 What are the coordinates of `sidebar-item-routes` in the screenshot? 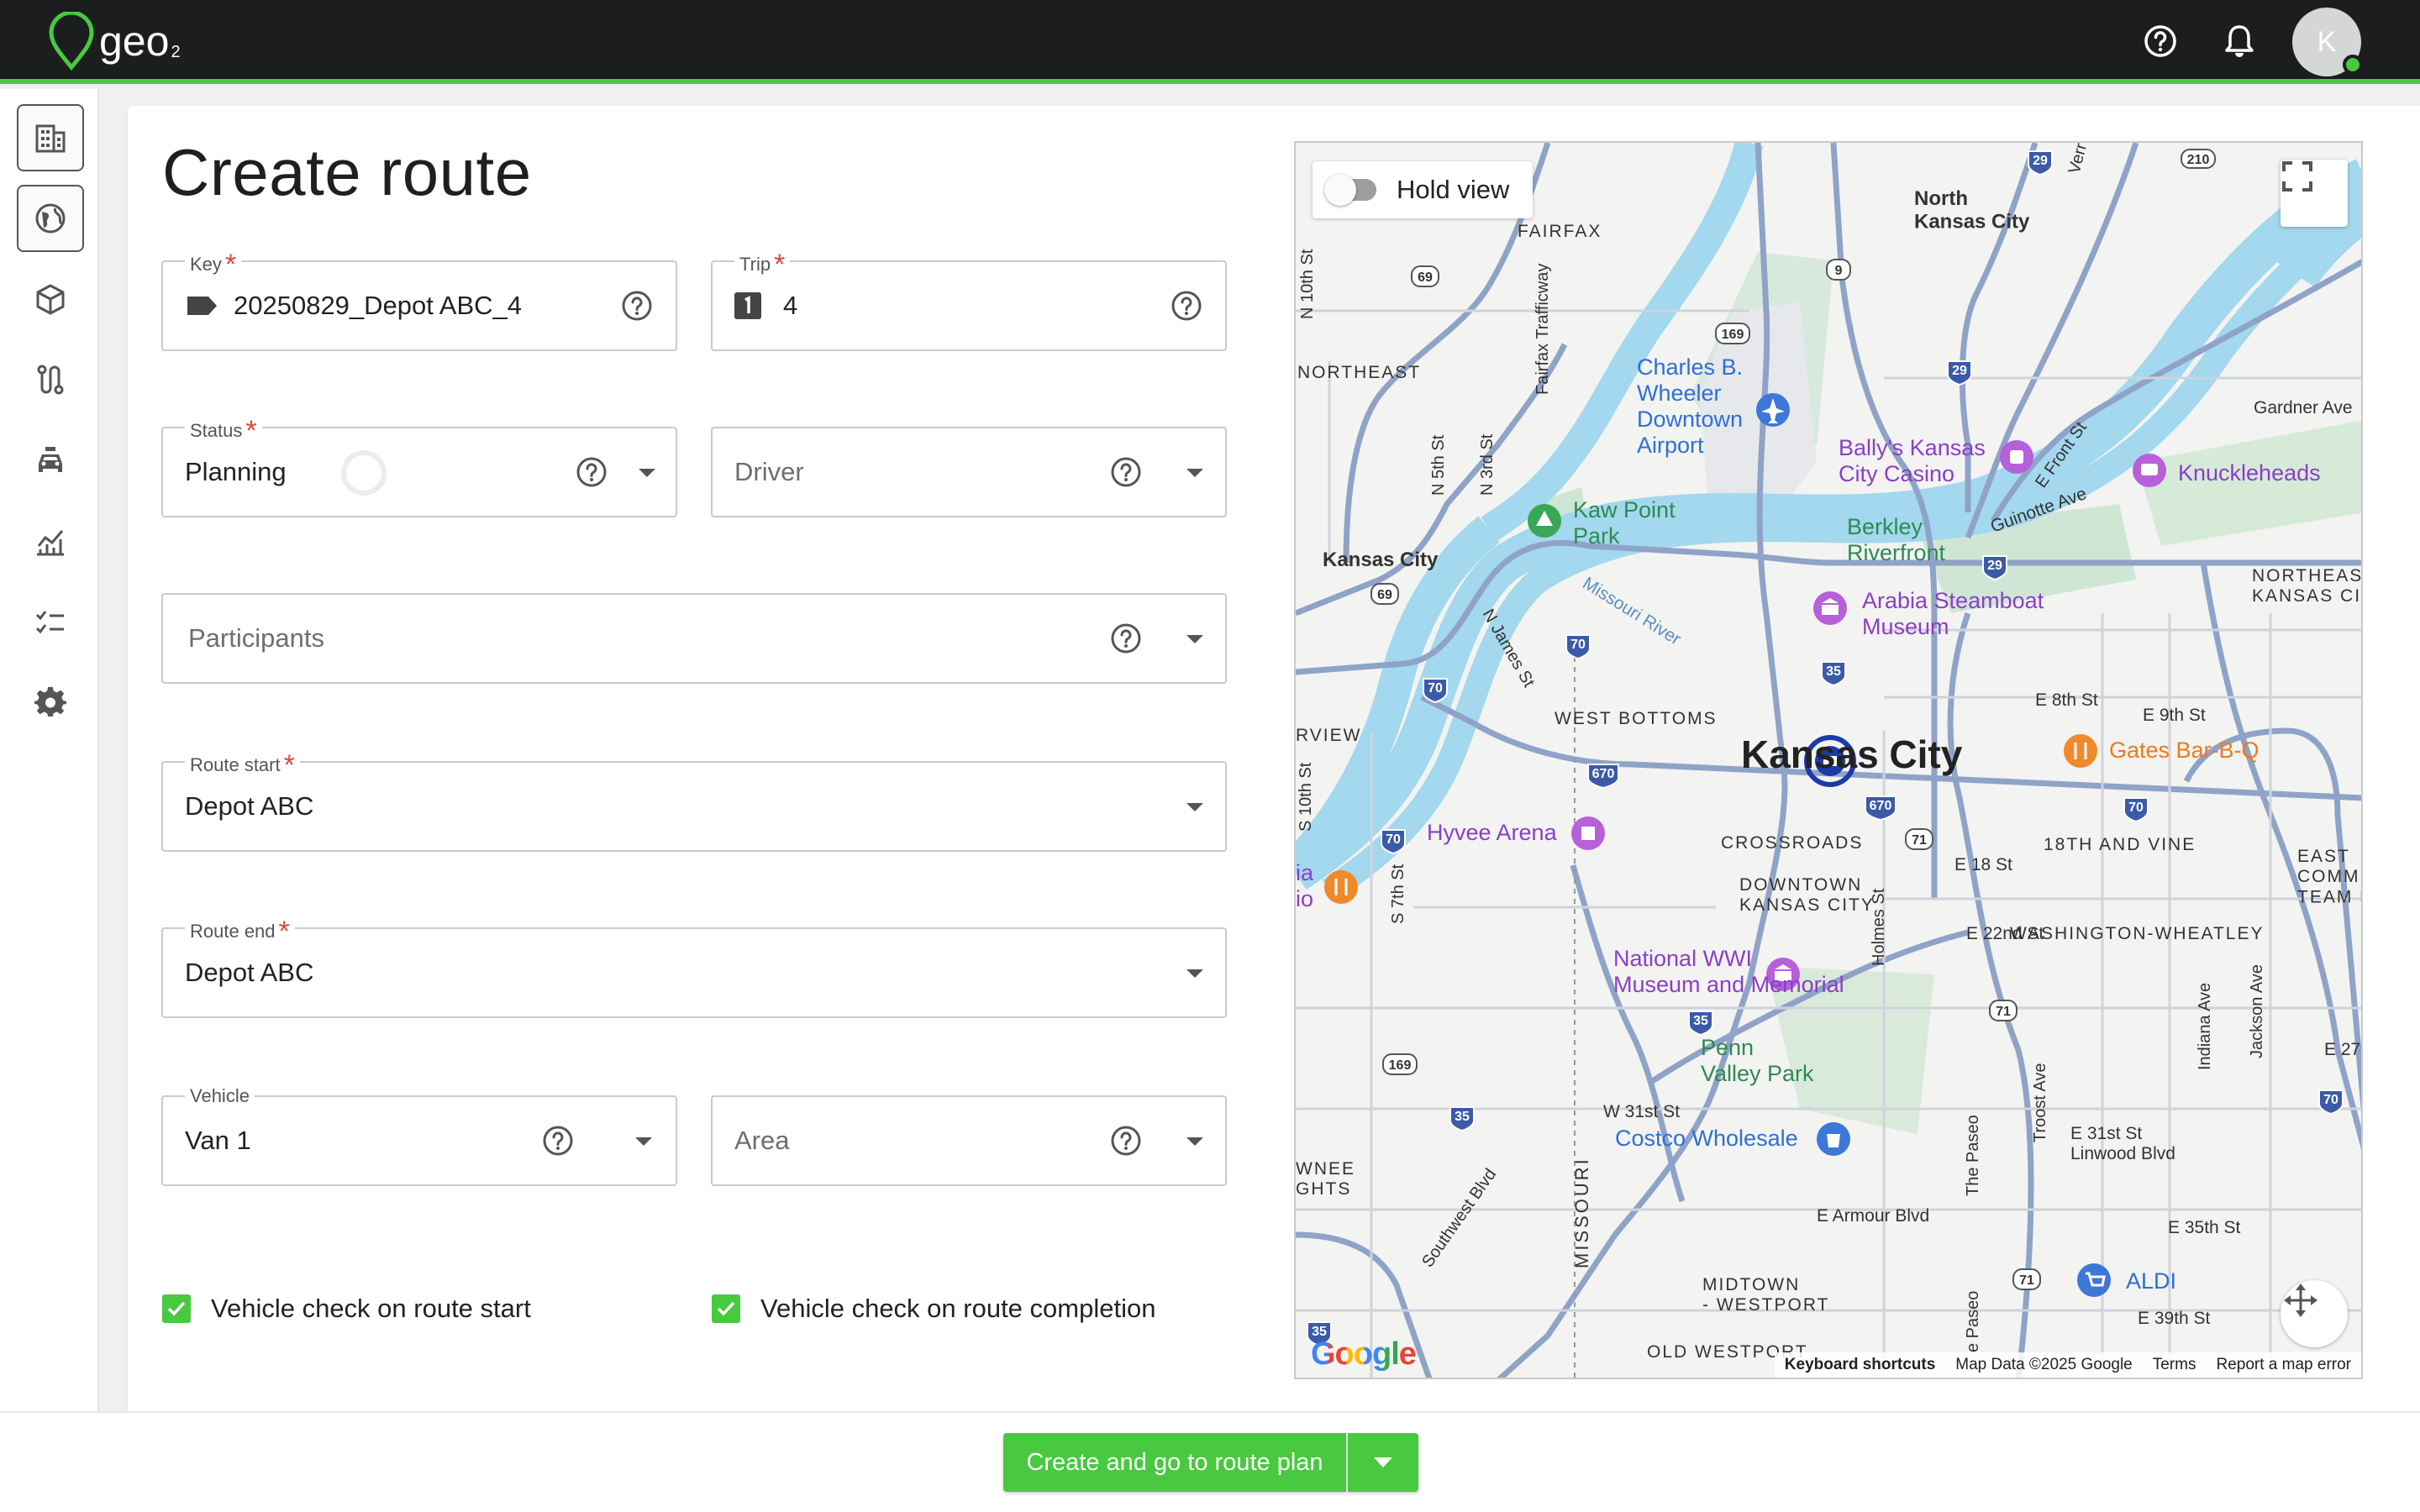 It's located at (51, 379).